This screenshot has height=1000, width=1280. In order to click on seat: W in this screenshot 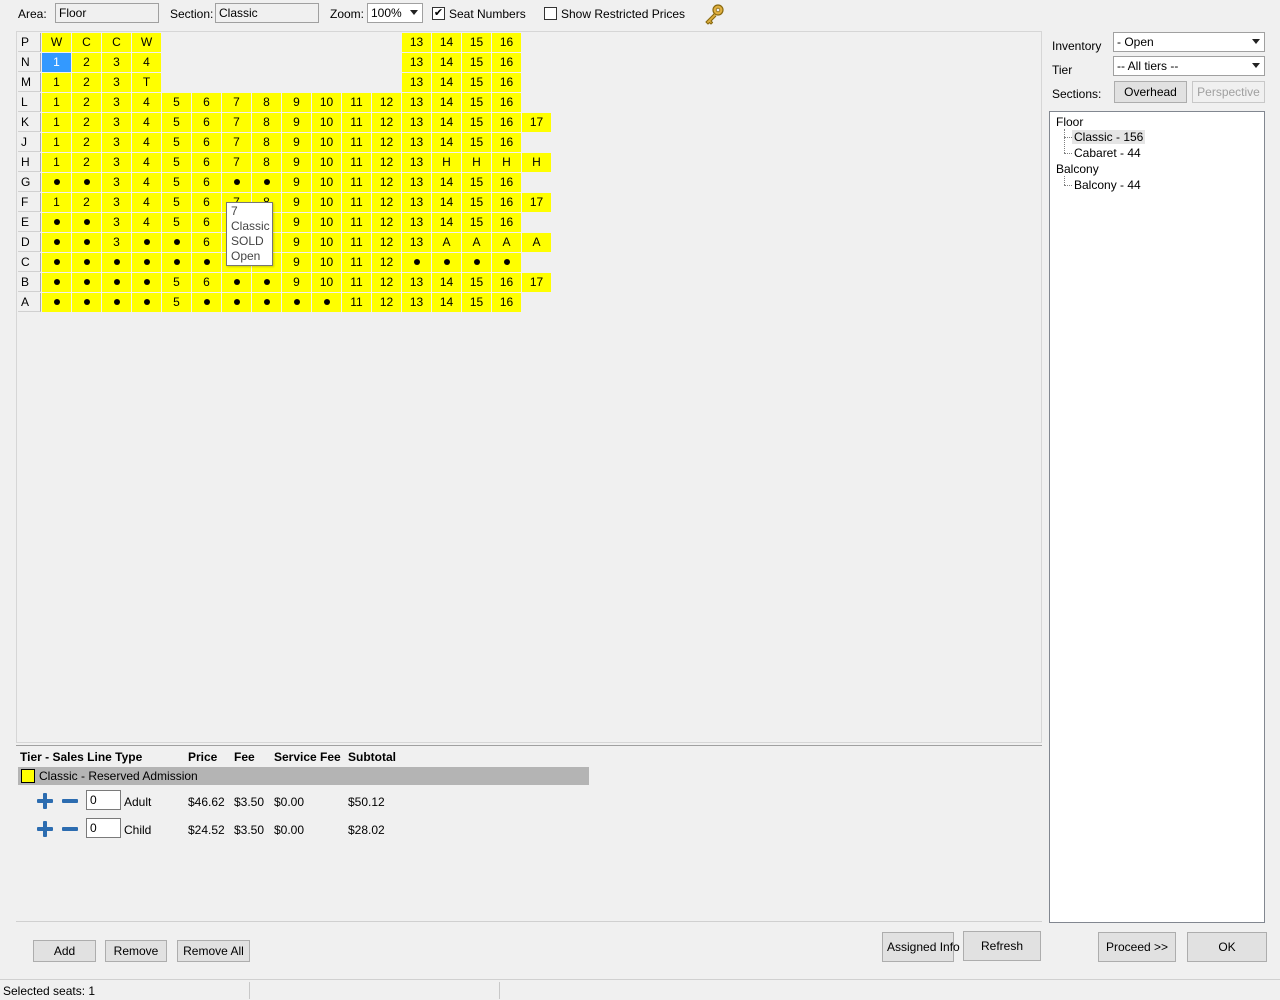, I will do `click(146, 42)`.